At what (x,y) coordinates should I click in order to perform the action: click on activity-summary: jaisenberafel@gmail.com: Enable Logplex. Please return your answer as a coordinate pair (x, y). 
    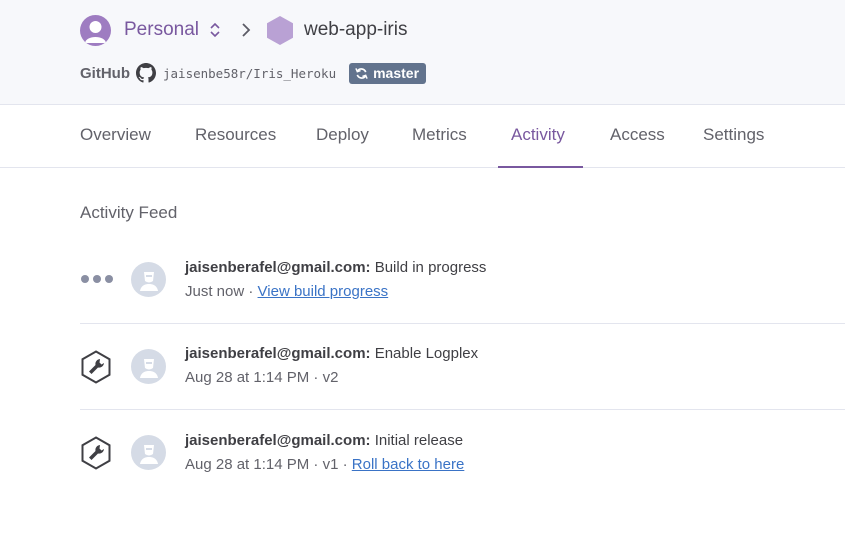
    Looking at the image, I should click on (331, 353).